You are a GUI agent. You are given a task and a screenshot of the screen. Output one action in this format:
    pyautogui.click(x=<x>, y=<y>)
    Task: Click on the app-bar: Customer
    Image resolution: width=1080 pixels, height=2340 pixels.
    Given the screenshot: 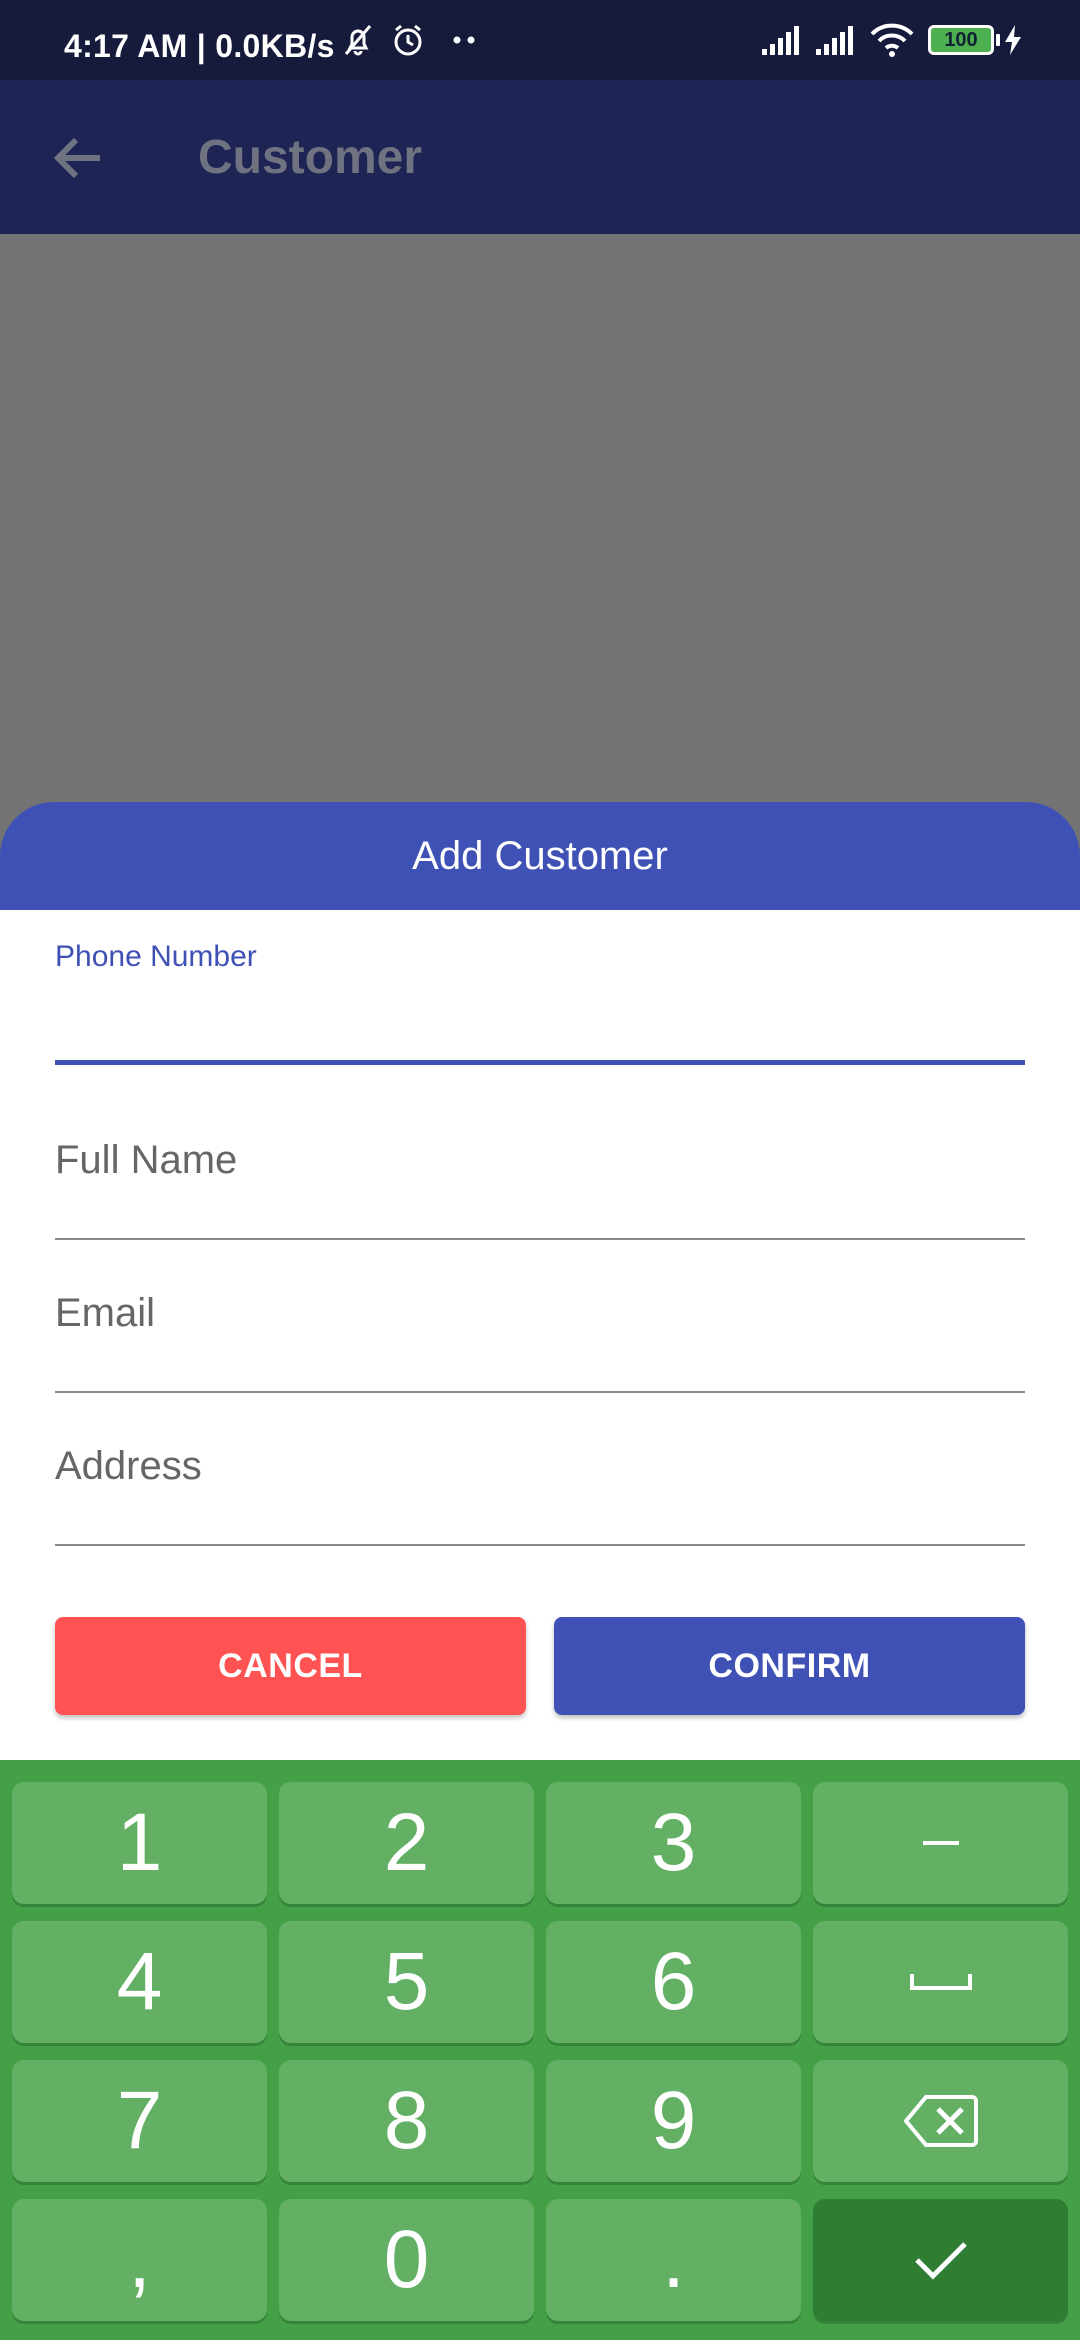 What is the action you would take?
    pyautogui.click(x=540, y=157)
    